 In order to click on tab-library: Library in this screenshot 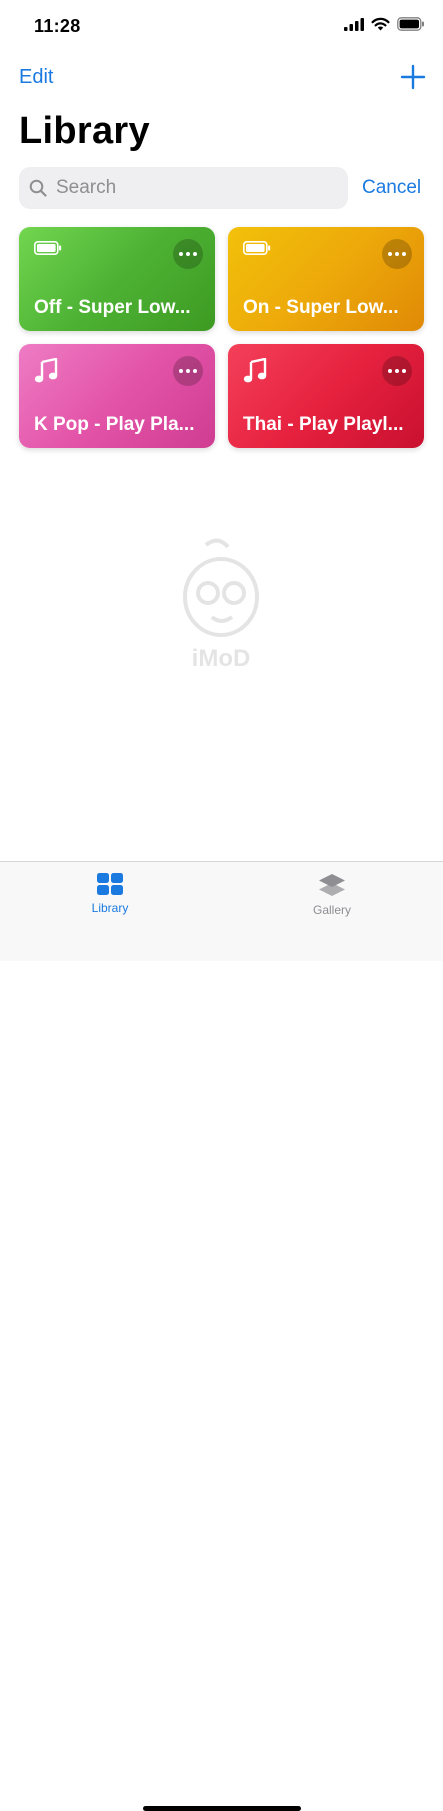, I will do `click(110, 893)`.